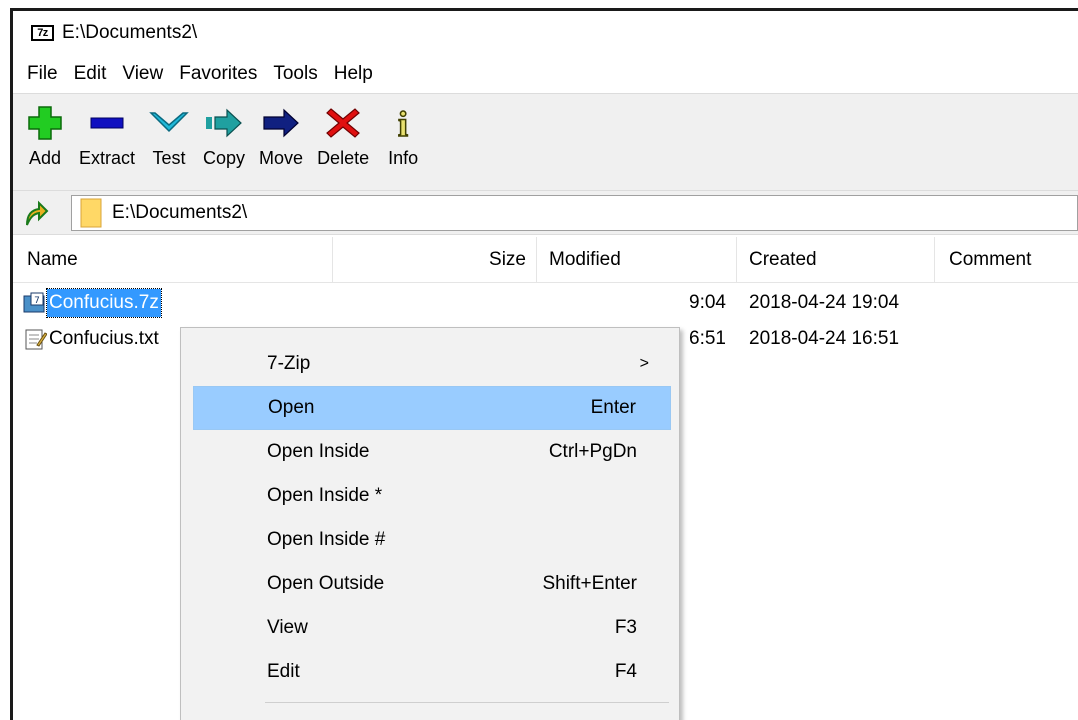  Describe the element at coordinates (224, 158) in the screenshot. I see `copy-label: Copy` at that location.